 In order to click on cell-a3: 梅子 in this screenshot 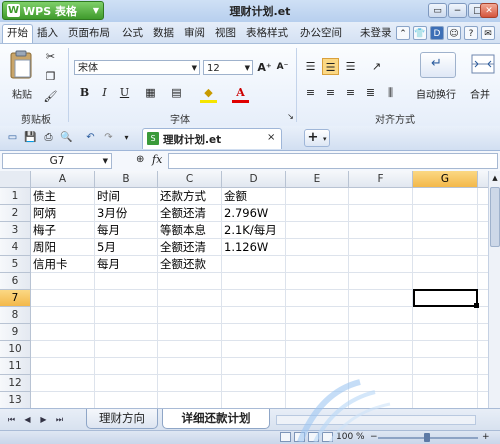, I will do `click(43, 230)`.